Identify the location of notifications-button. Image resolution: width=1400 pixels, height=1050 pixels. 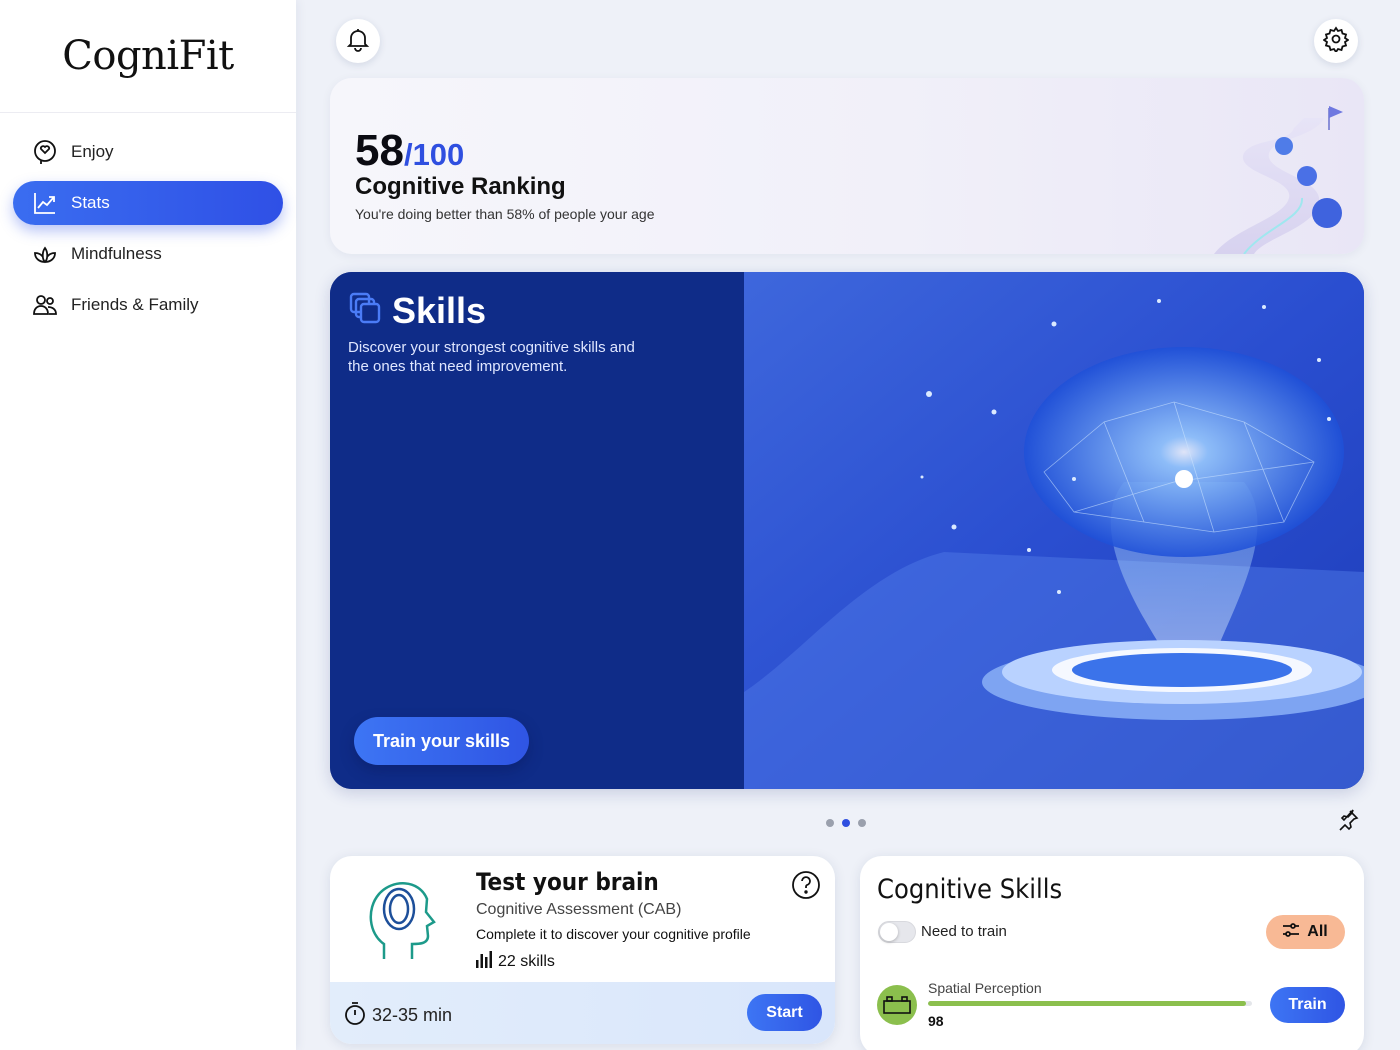
(358, 41).